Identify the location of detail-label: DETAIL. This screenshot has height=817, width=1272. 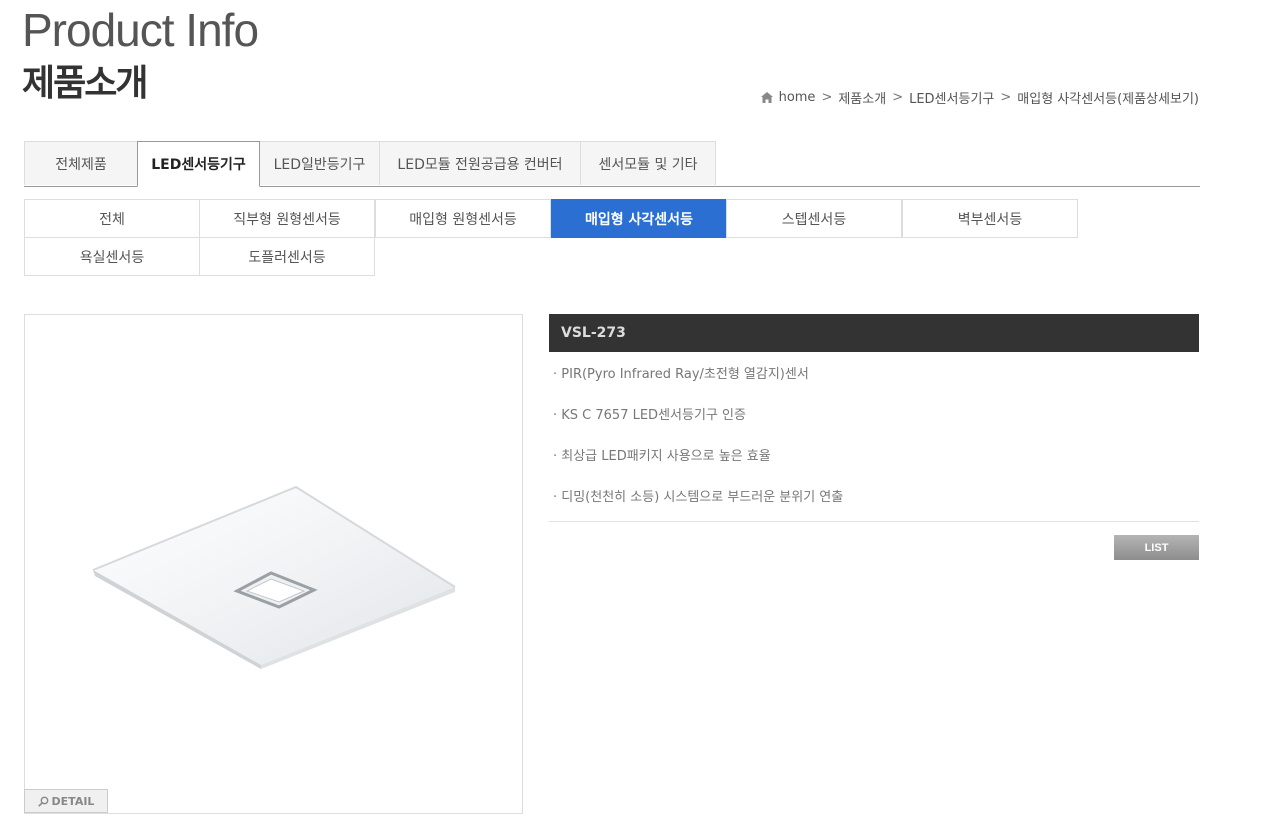
(73, 801).